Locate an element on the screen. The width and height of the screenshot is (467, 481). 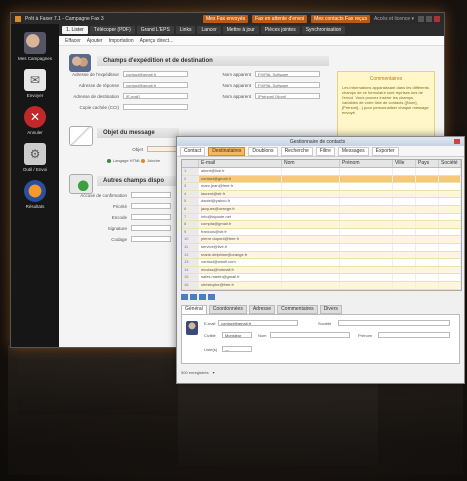
column-header: Ville is located at coordinates (404, 163).